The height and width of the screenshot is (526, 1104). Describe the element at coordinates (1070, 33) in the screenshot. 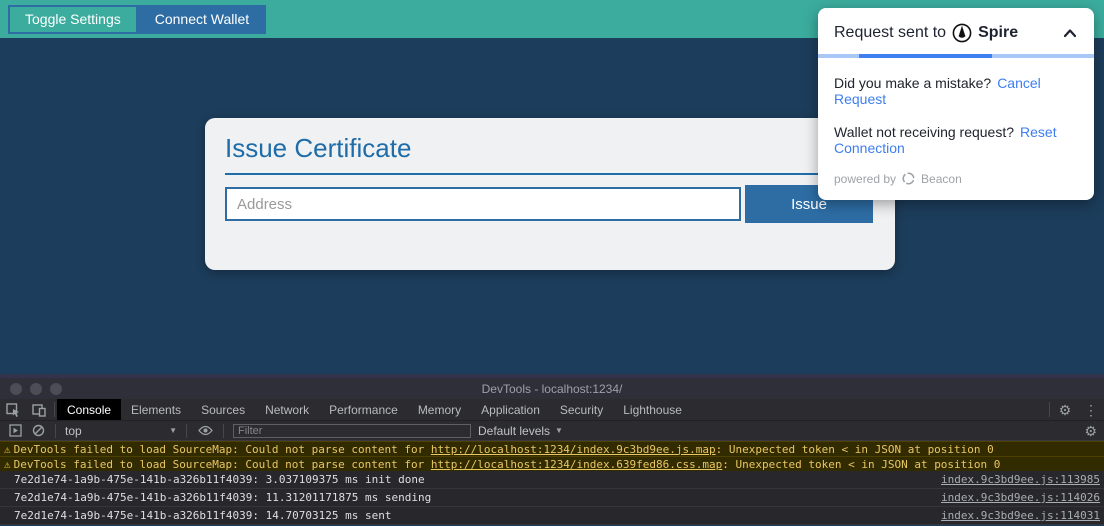

I see `chevron-up-icon` at that location.